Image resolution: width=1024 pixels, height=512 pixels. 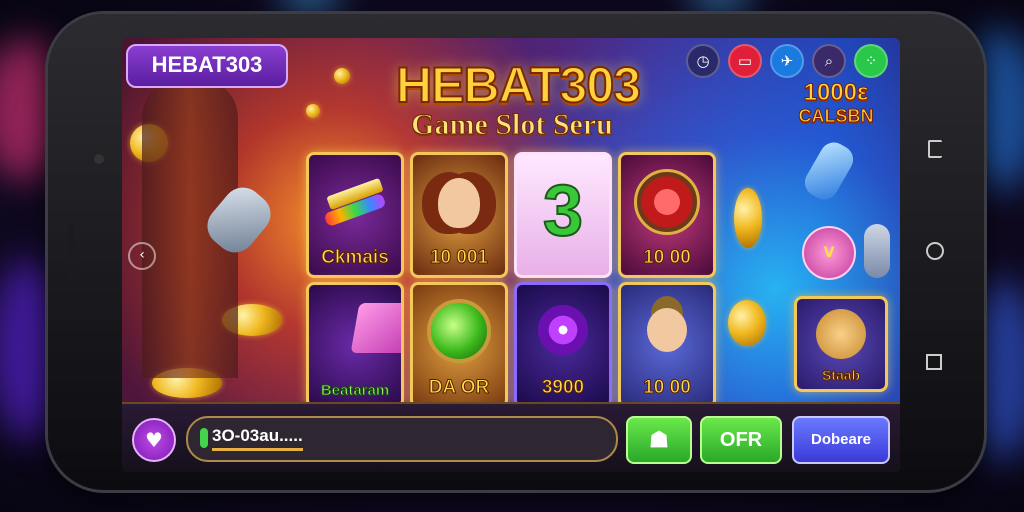 What do you see at coordinates (459, 258) in the screenshot?
I see `tile-label: 10 001` at bounding box center [459, 258].